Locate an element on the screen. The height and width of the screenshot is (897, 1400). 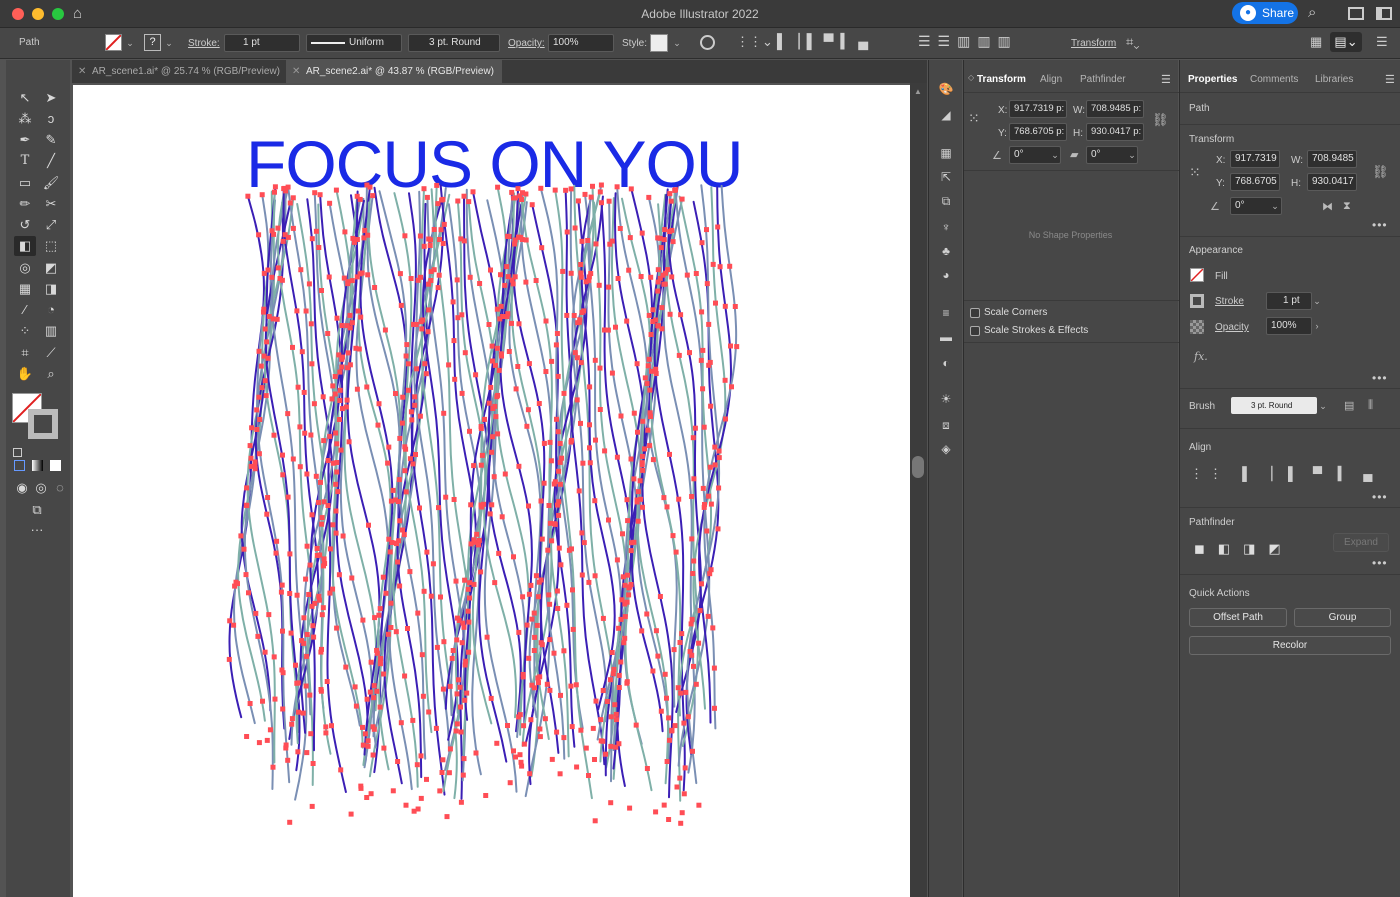
vertical-scrollbar: ▲ is located at coordinates (918, 490).